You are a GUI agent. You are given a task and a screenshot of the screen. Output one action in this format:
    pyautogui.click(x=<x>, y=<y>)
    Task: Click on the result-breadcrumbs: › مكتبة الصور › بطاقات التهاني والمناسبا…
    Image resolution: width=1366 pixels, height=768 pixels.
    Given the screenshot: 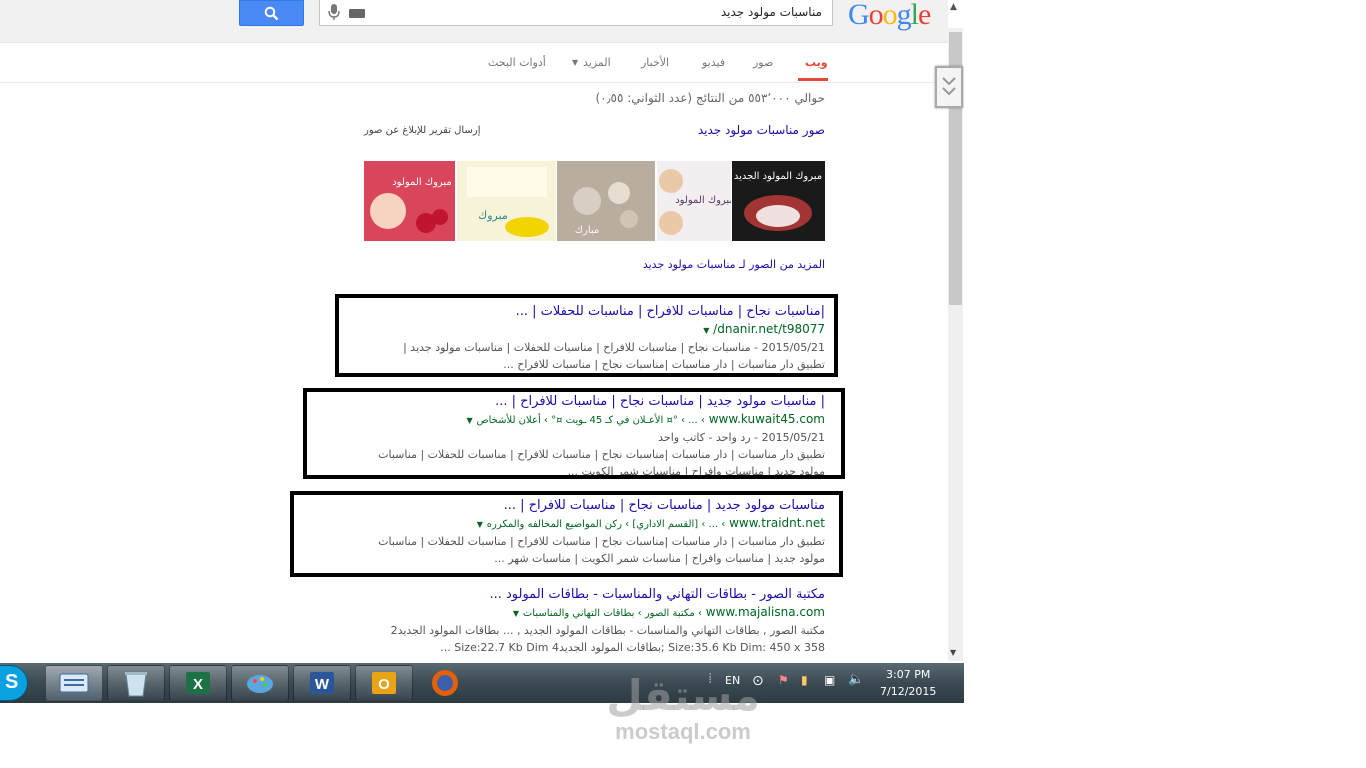 What is the action you would take?
    pyautogui.click(x=612, y=613)
    